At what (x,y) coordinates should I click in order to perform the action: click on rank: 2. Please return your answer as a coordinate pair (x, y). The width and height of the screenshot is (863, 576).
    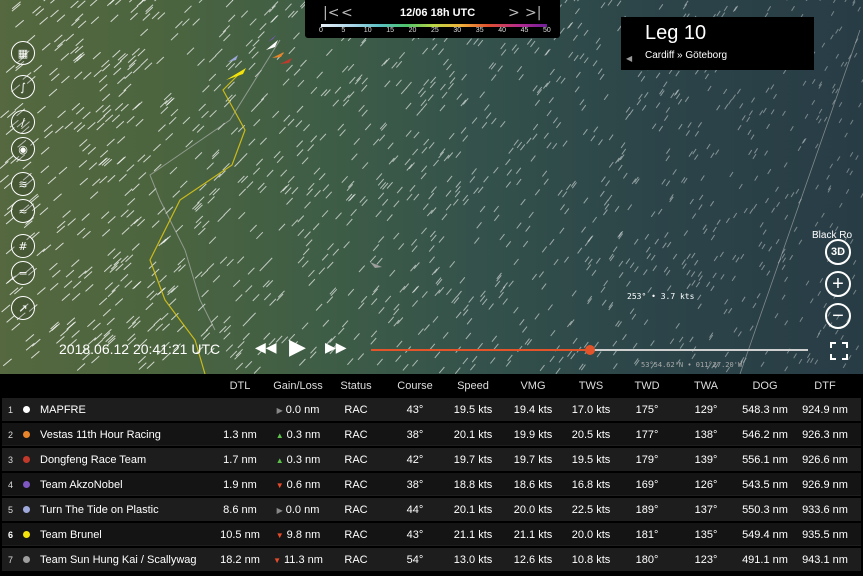
    Looking at the image, I should click on (11, 435).